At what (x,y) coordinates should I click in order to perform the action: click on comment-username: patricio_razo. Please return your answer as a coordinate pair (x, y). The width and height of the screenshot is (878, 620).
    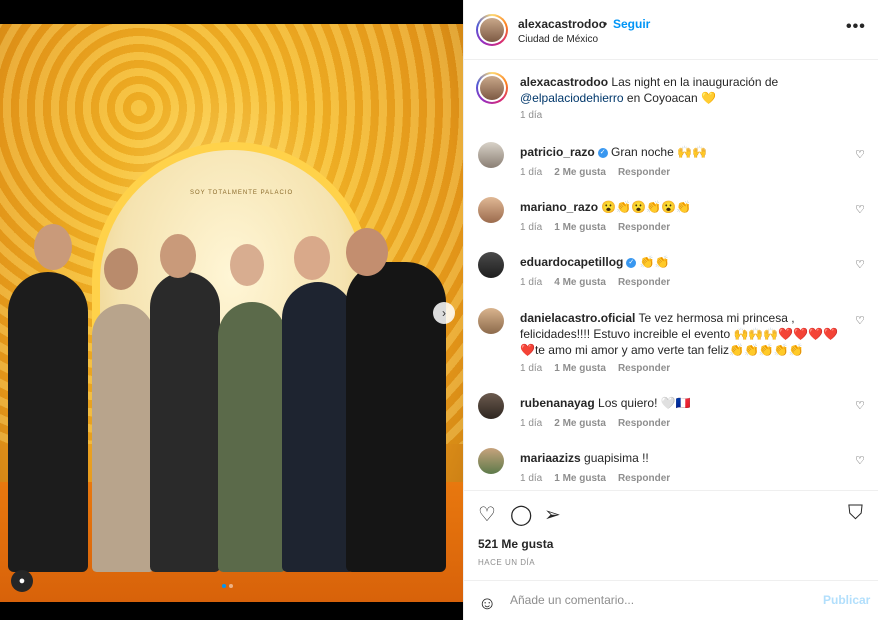
    Looking at the image, I should click on (557, 152).